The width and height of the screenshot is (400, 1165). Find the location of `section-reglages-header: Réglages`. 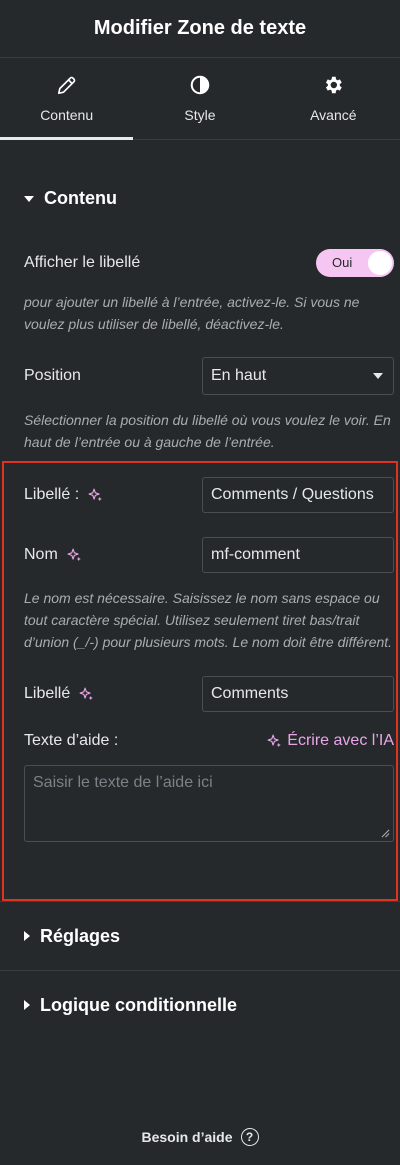

section-reglages-header: Réglages is located at coordinates (200, 936).